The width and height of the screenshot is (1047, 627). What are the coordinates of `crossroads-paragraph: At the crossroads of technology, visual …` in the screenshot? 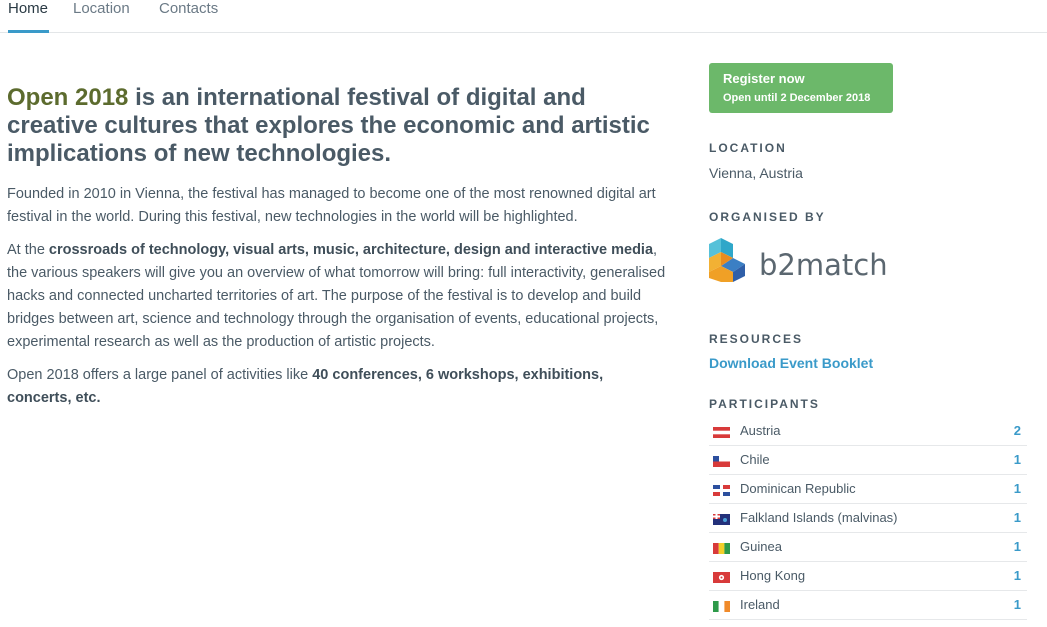 It's located at (337, 296).